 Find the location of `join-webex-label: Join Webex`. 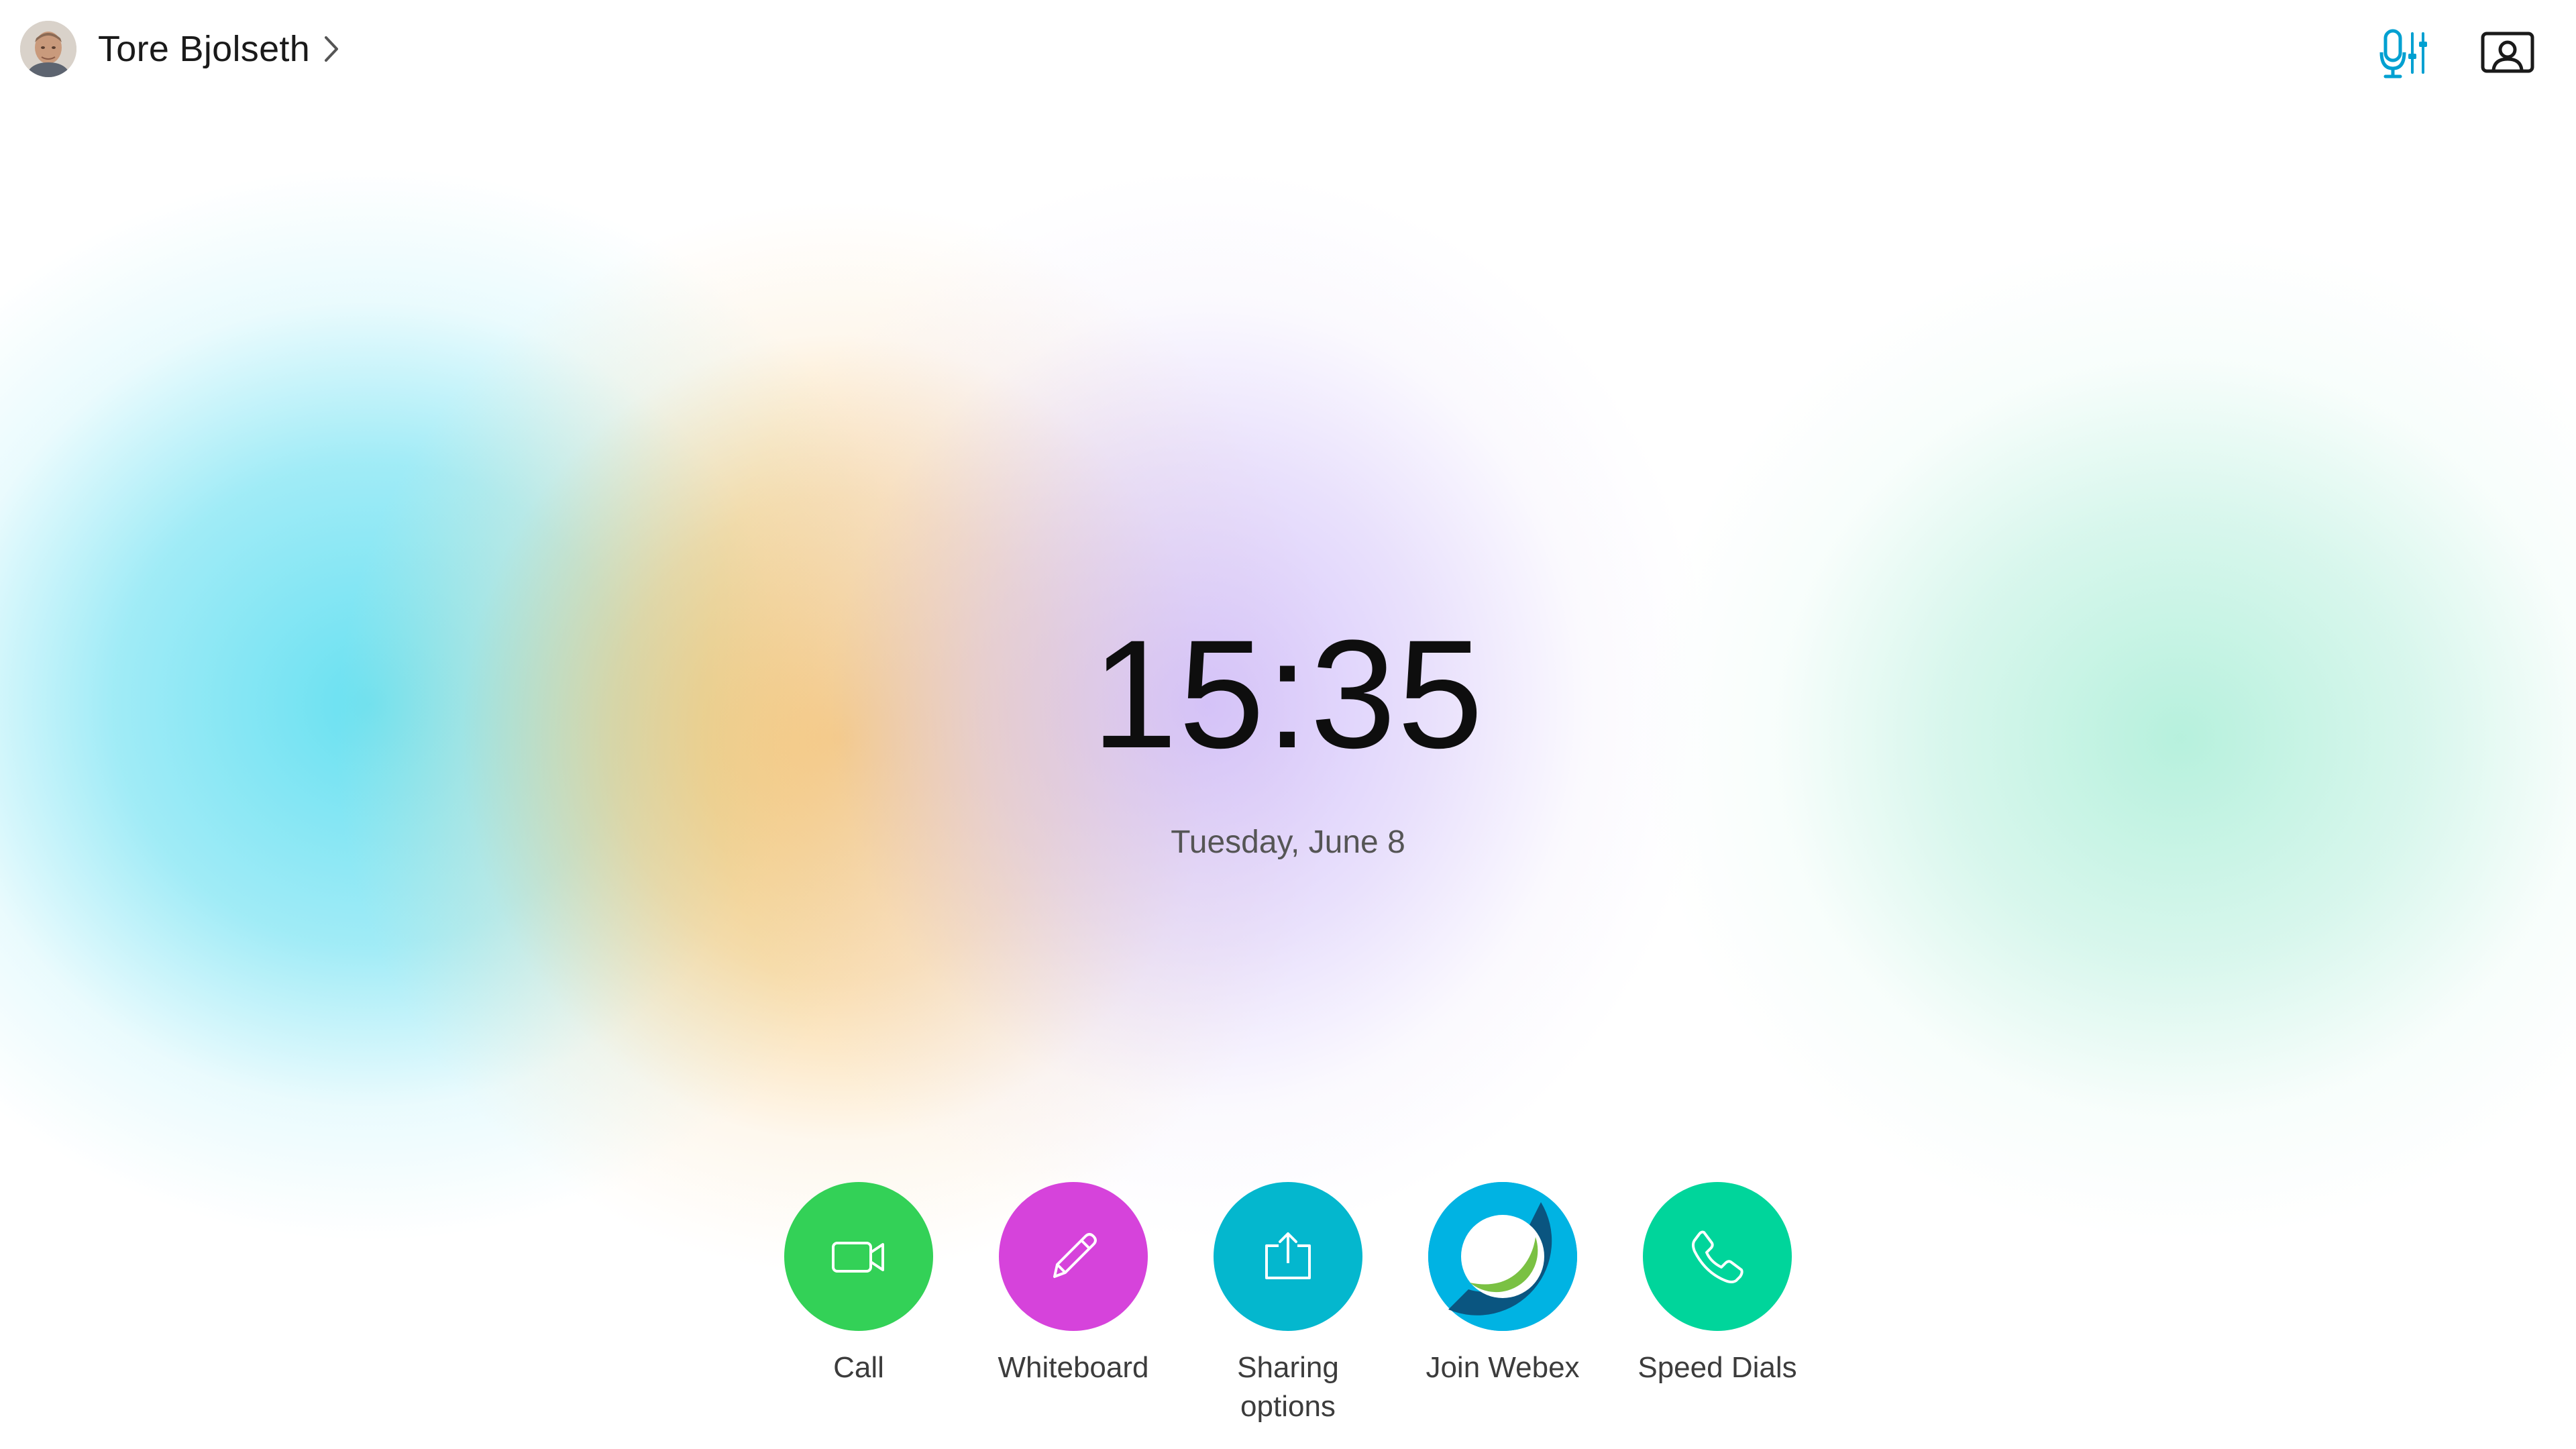

join-webex-label: Join Webex is located at coordinates (1503, 1367).